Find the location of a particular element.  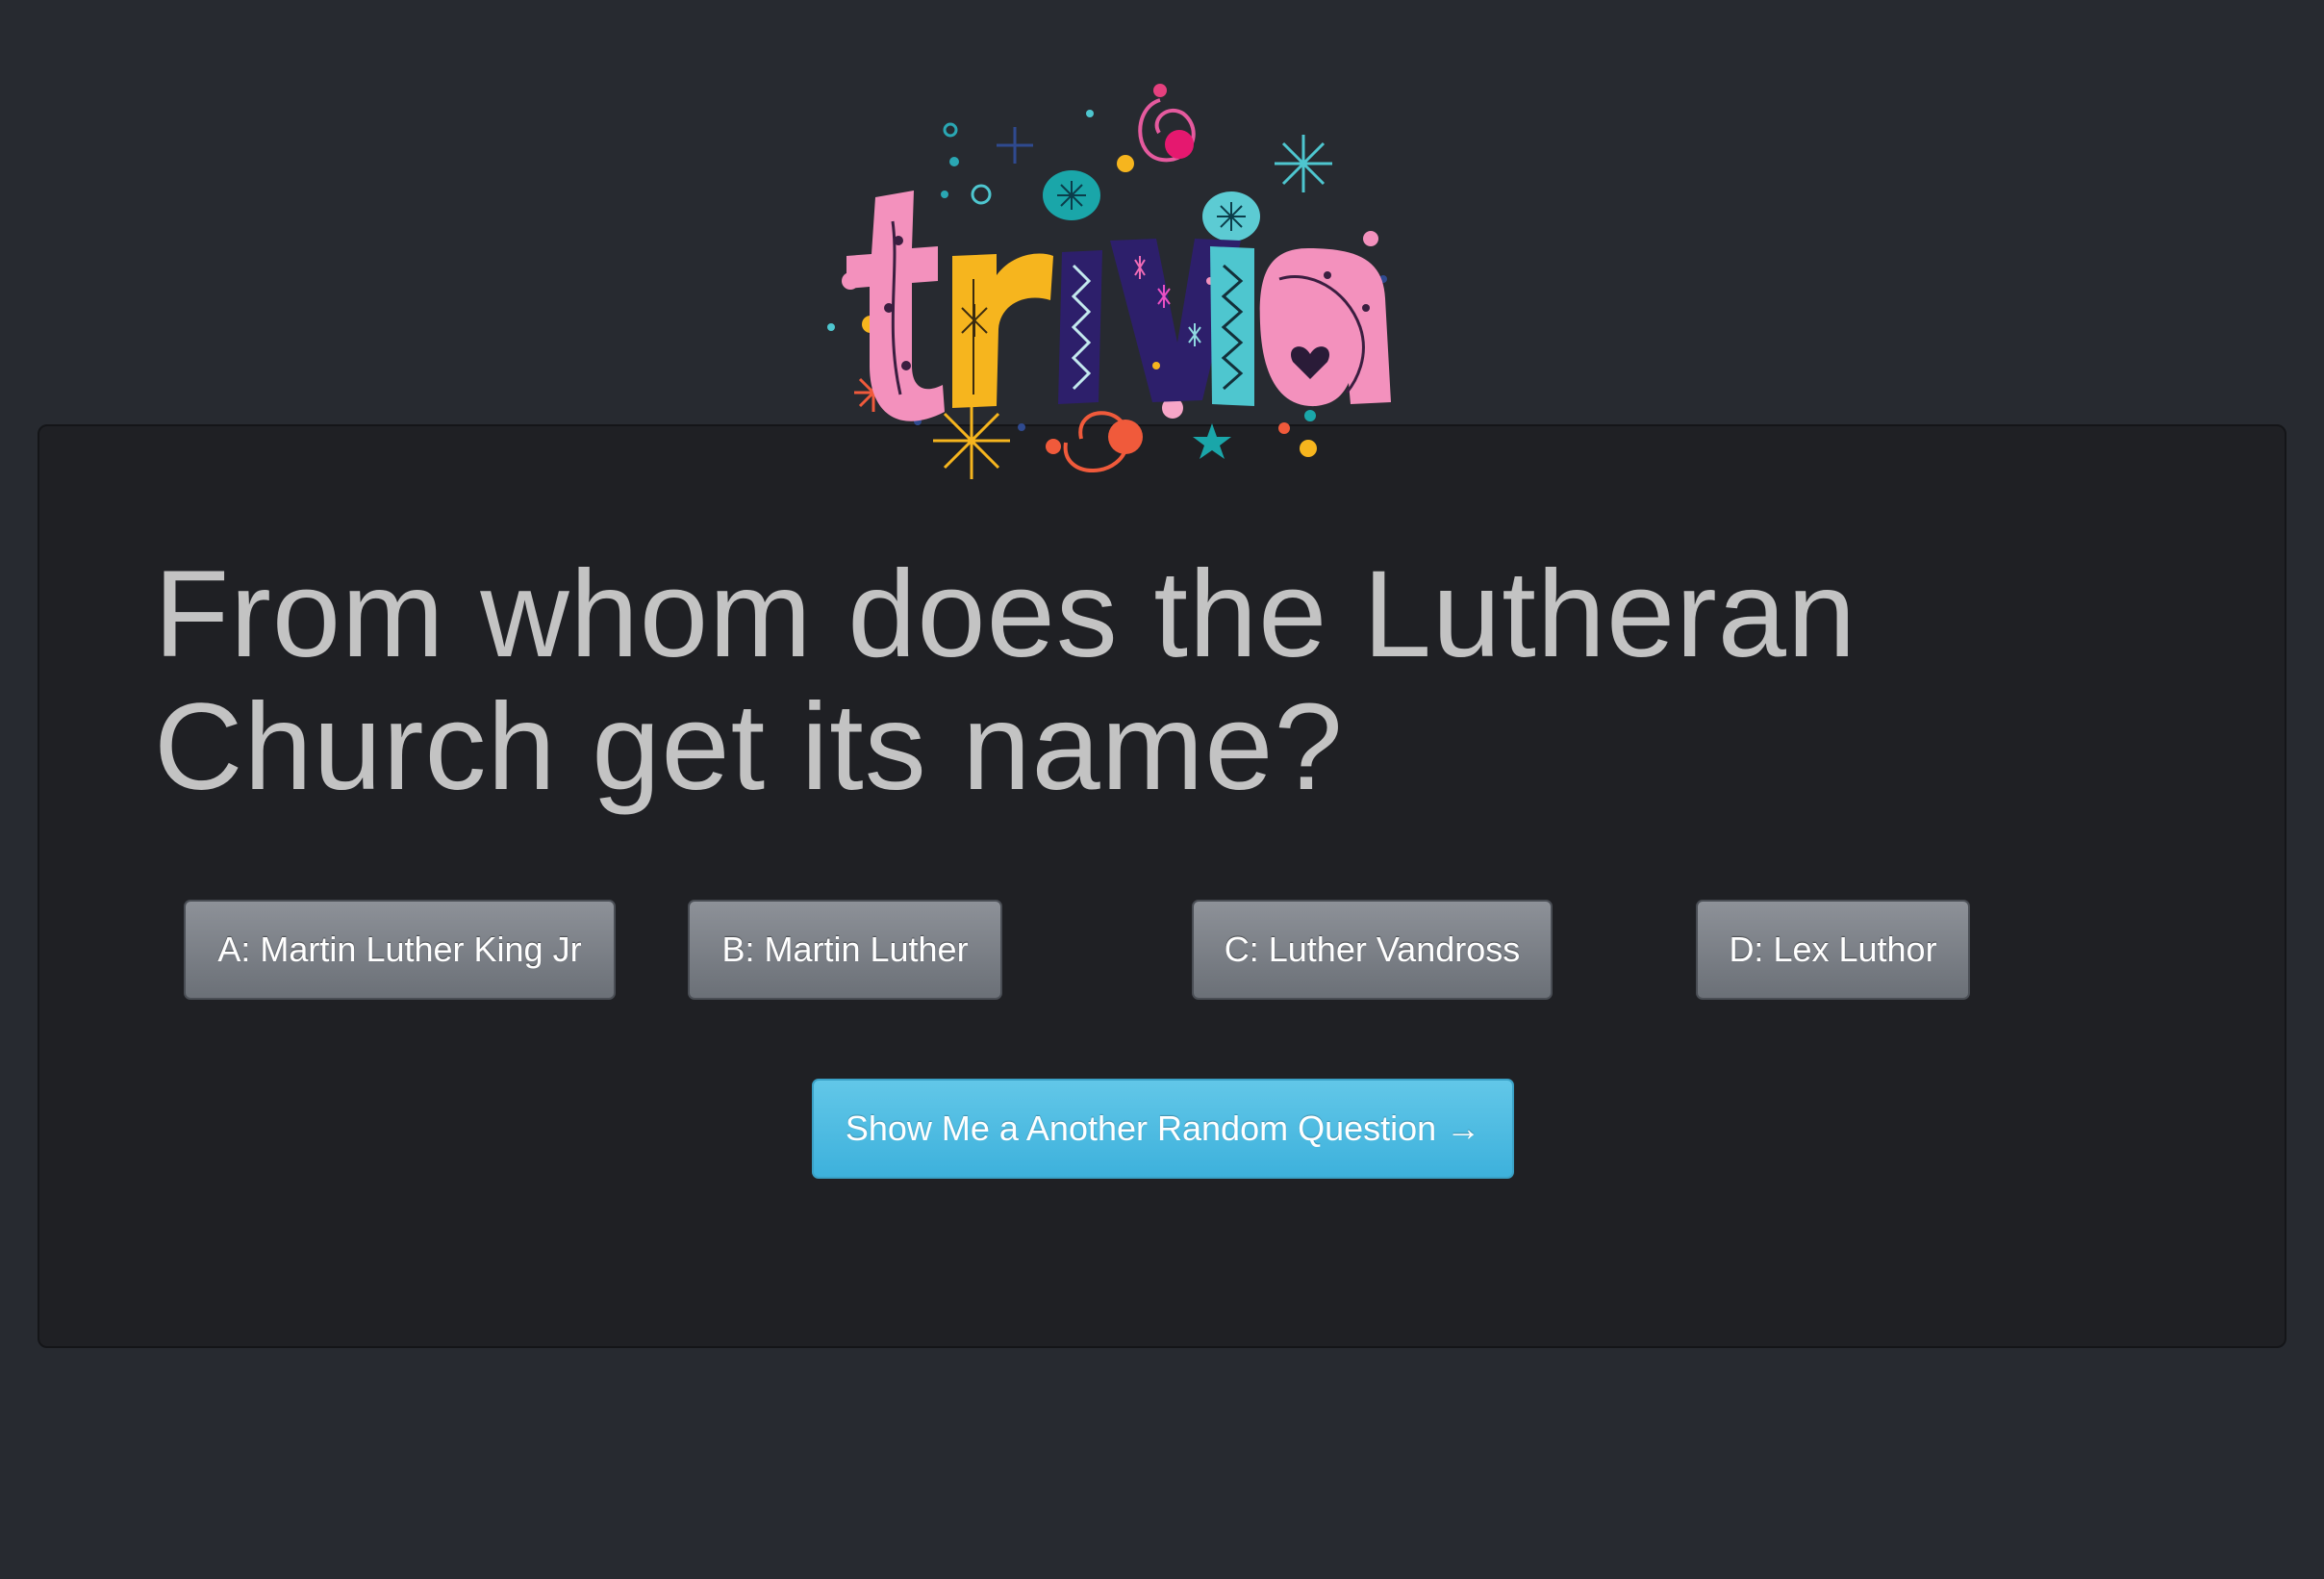

trivia-logo is located at coordinates (1109, 281).